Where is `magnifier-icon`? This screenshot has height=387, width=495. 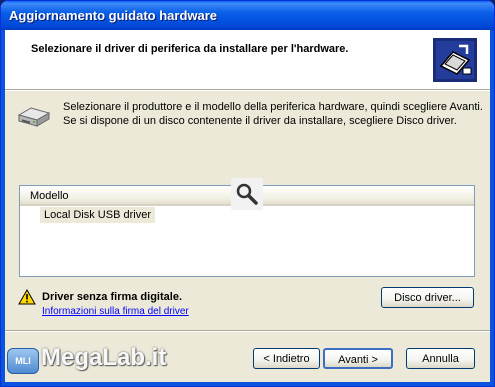
magnifier-icon is located at coordinates (247, 194).